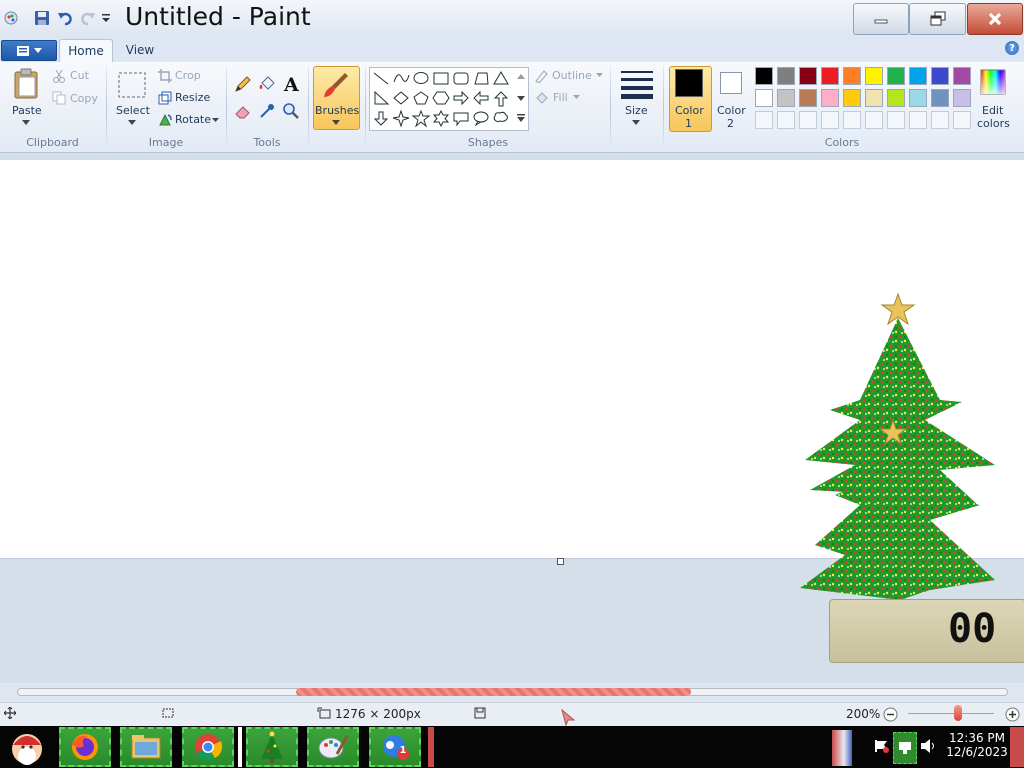 This screenshot has width=1024, height=768. What do you see at coordinates (521, 98) in the screenshot?
I see `shapes-scroll-down-icon` at bounding box center [521, 98].